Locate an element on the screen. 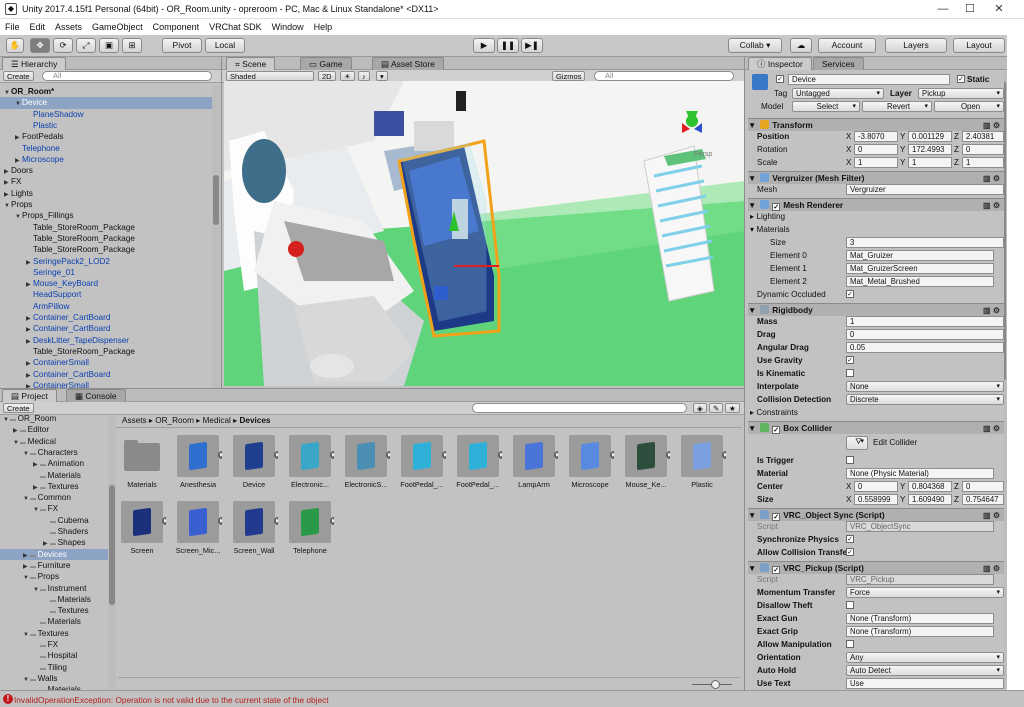 Image resolution: width=1024 pixels, height=707 pixels. hierarchy-item: ▶ Container_CartBoard is located at coordinates (106, 374).